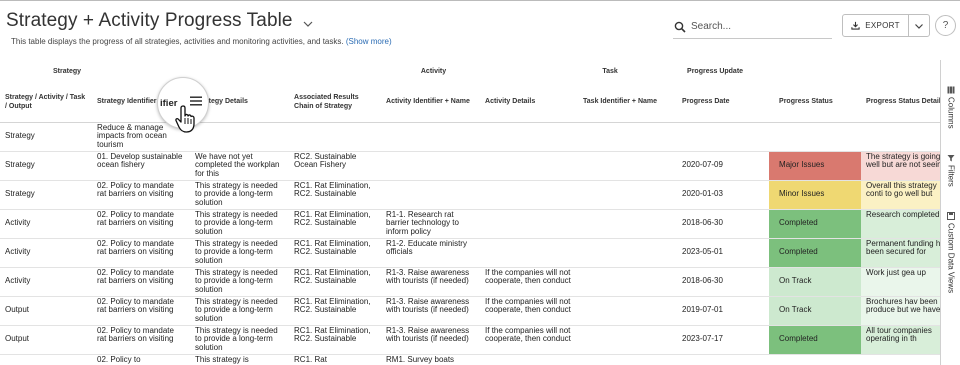  I want to click on export-button: EXPORT, so click(876, 25).